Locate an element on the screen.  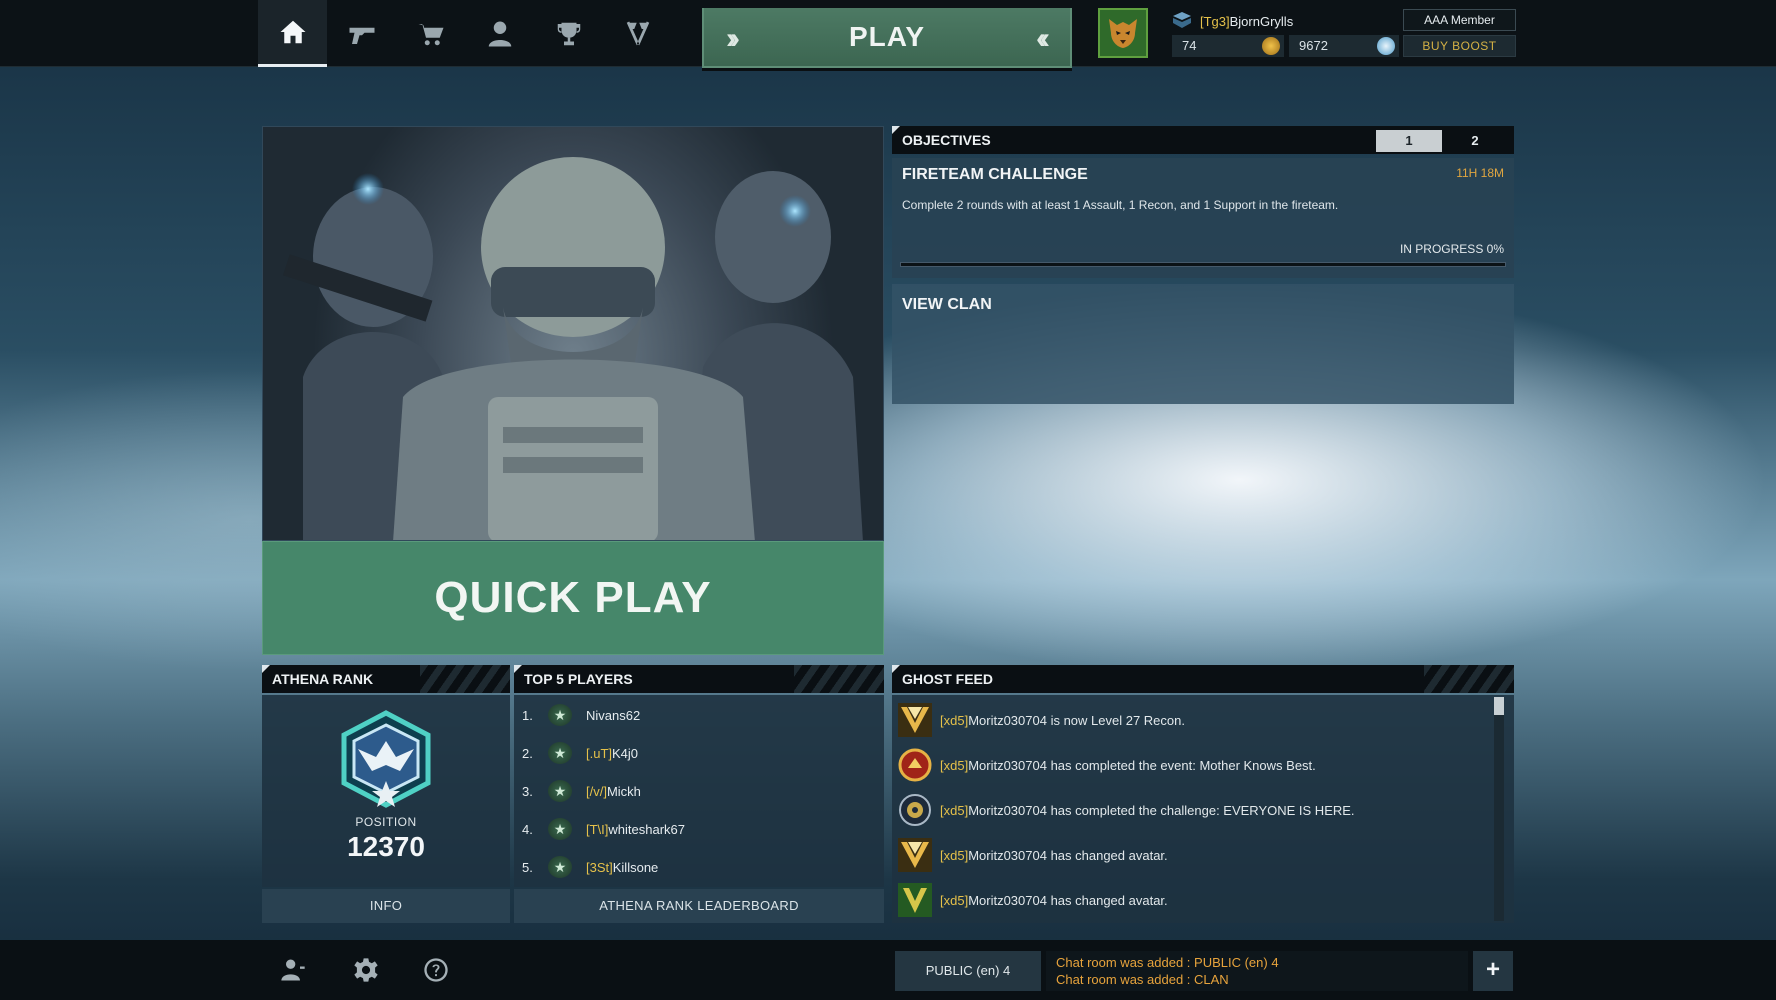
friends-button is located at coordinates (293, 970).